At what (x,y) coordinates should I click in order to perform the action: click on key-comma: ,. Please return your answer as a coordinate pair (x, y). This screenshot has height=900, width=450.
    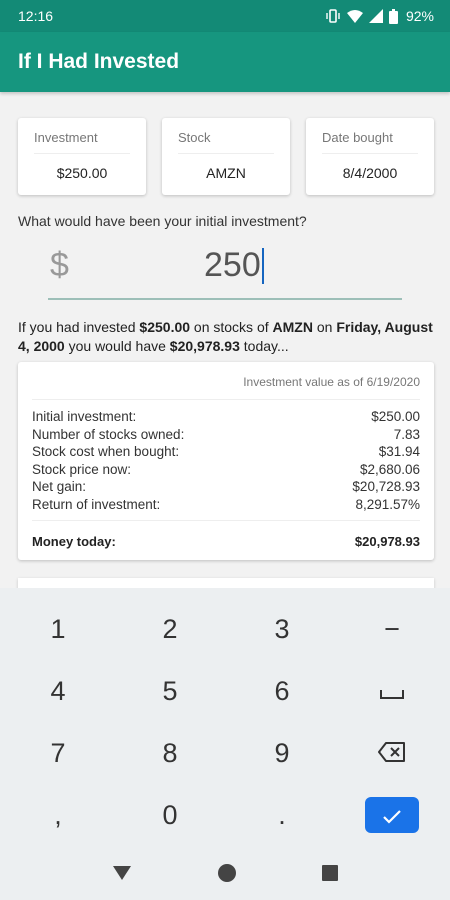
    Looking at the image, I should click on (58, 815).